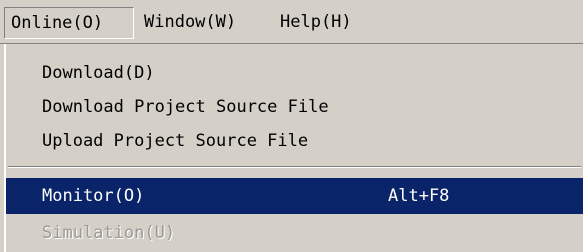 The width and height of the screenshot is (583, 252). Describe the element at coordinates (109, 233) in the screenshot. I see `menu-item-label: Simulation(U)` at that location.